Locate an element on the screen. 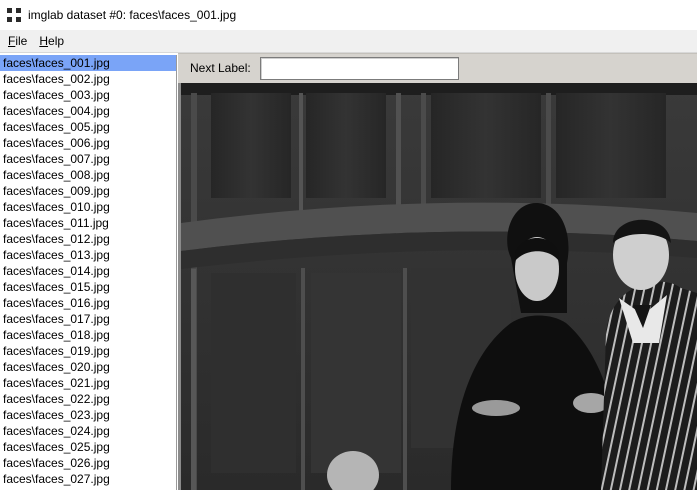 This screenshot has height=490, width=697. menu-file: File is located at coordinates (17, 41).